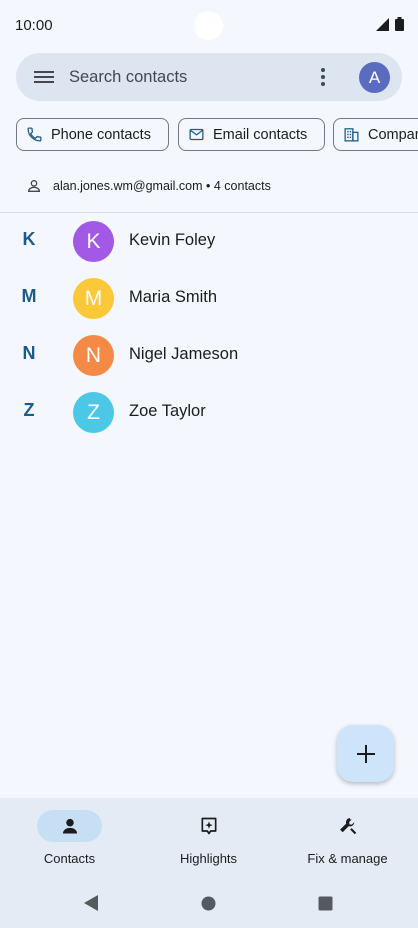  What do you see at coordinates (172, 240) in the screenshot?
I see `contact-name: Kevin Foley` at bounding box center [172, 240].